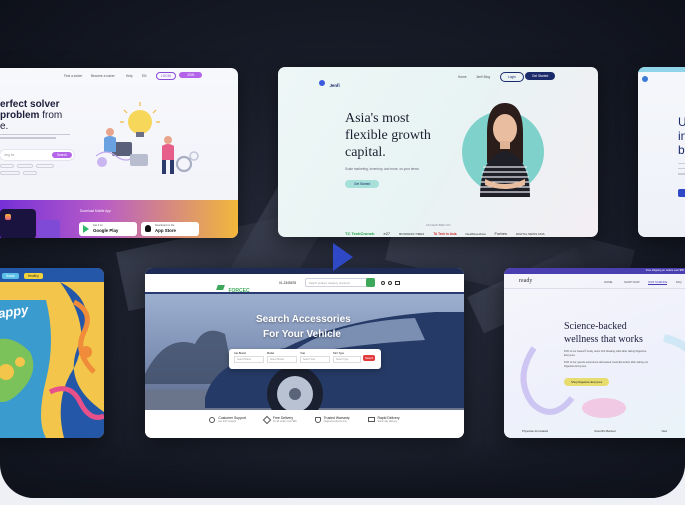  Describe the element at coordinates (383, 427) in the screenshot. I see `feature-item: Rapid Delivery Same day delivery` at that location.